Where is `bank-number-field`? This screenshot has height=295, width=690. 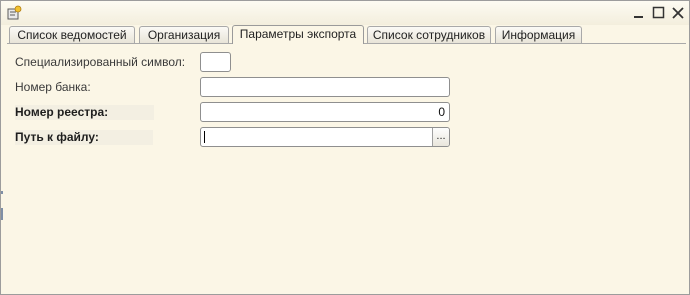 bank-number-field is located at coordinates (325, 87).